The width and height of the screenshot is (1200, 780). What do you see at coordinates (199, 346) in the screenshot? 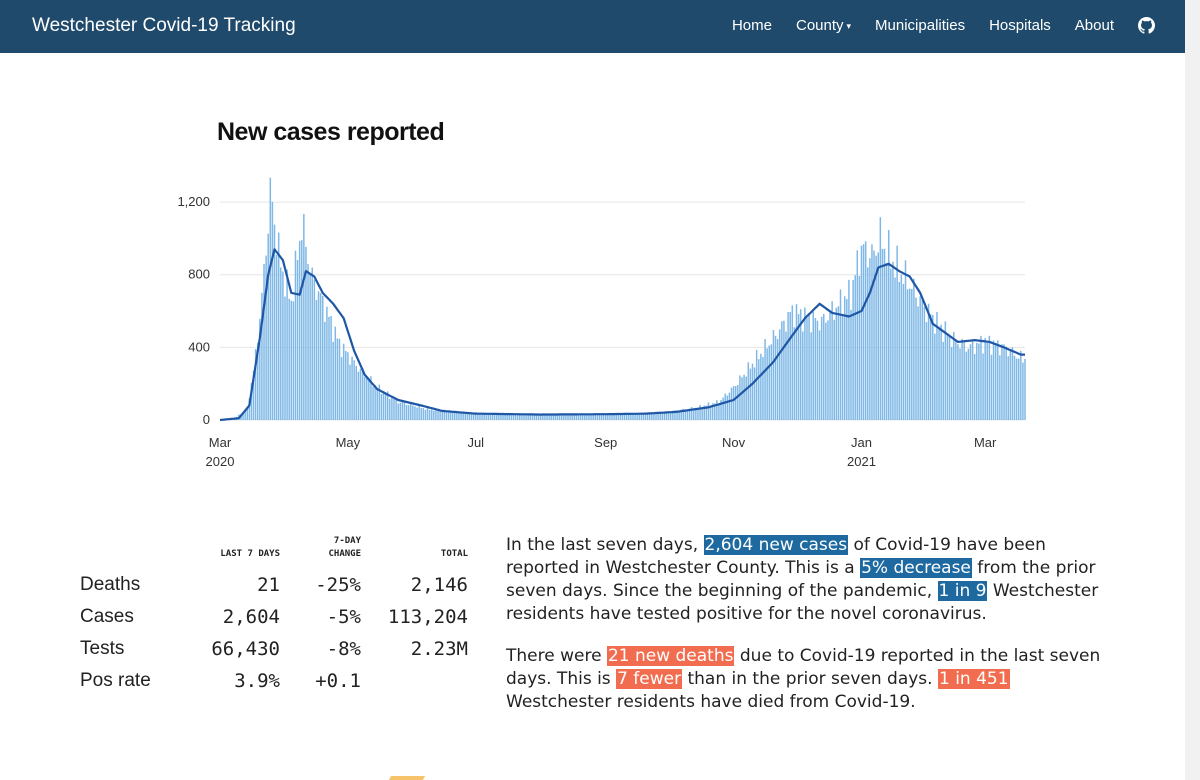
I see `y-tick-label: 400` at bounding box center [199, 346].